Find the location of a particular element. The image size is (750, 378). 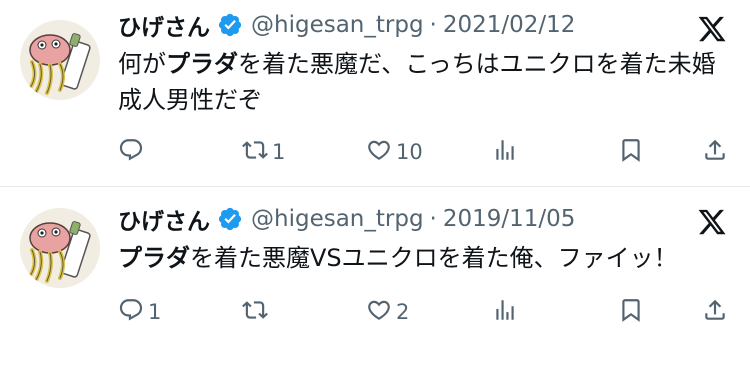

tweet-header: ひげさん @higesan_trpg · 2019/11/05 is located at coordinates (346, 219).